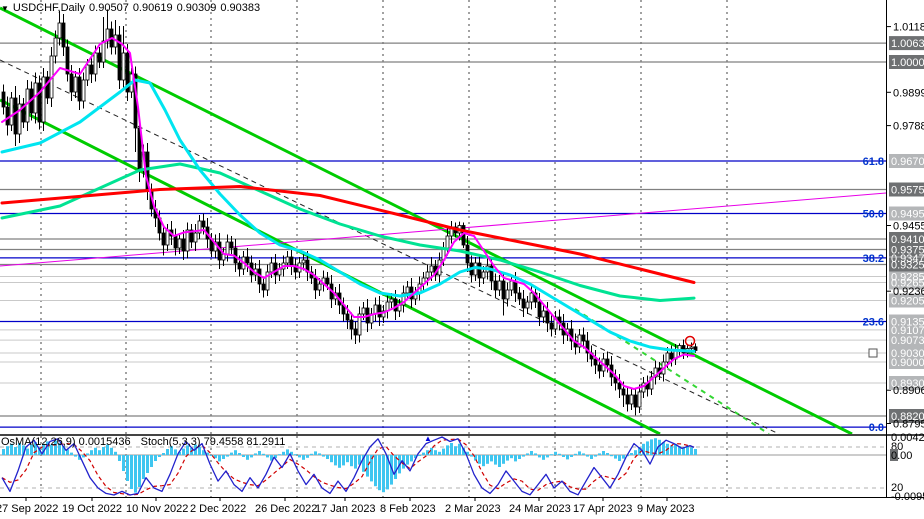 The width and height of the screenshot is (924, 519). What do you see at coordinates (473, 509) in the screenshot?
I see `time-tick-label: 2 Mar 2023` at bounding box center [473, 509].